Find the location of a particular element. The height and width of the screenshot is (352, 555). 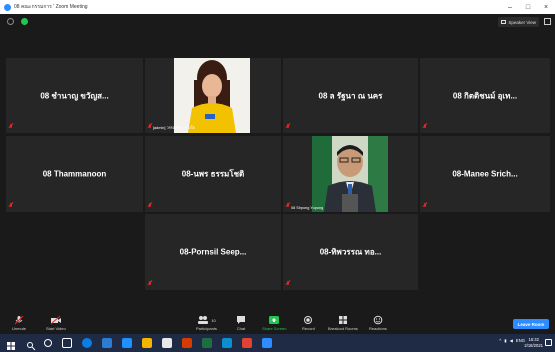

record-button: Record is located at coordinates (308, 323).